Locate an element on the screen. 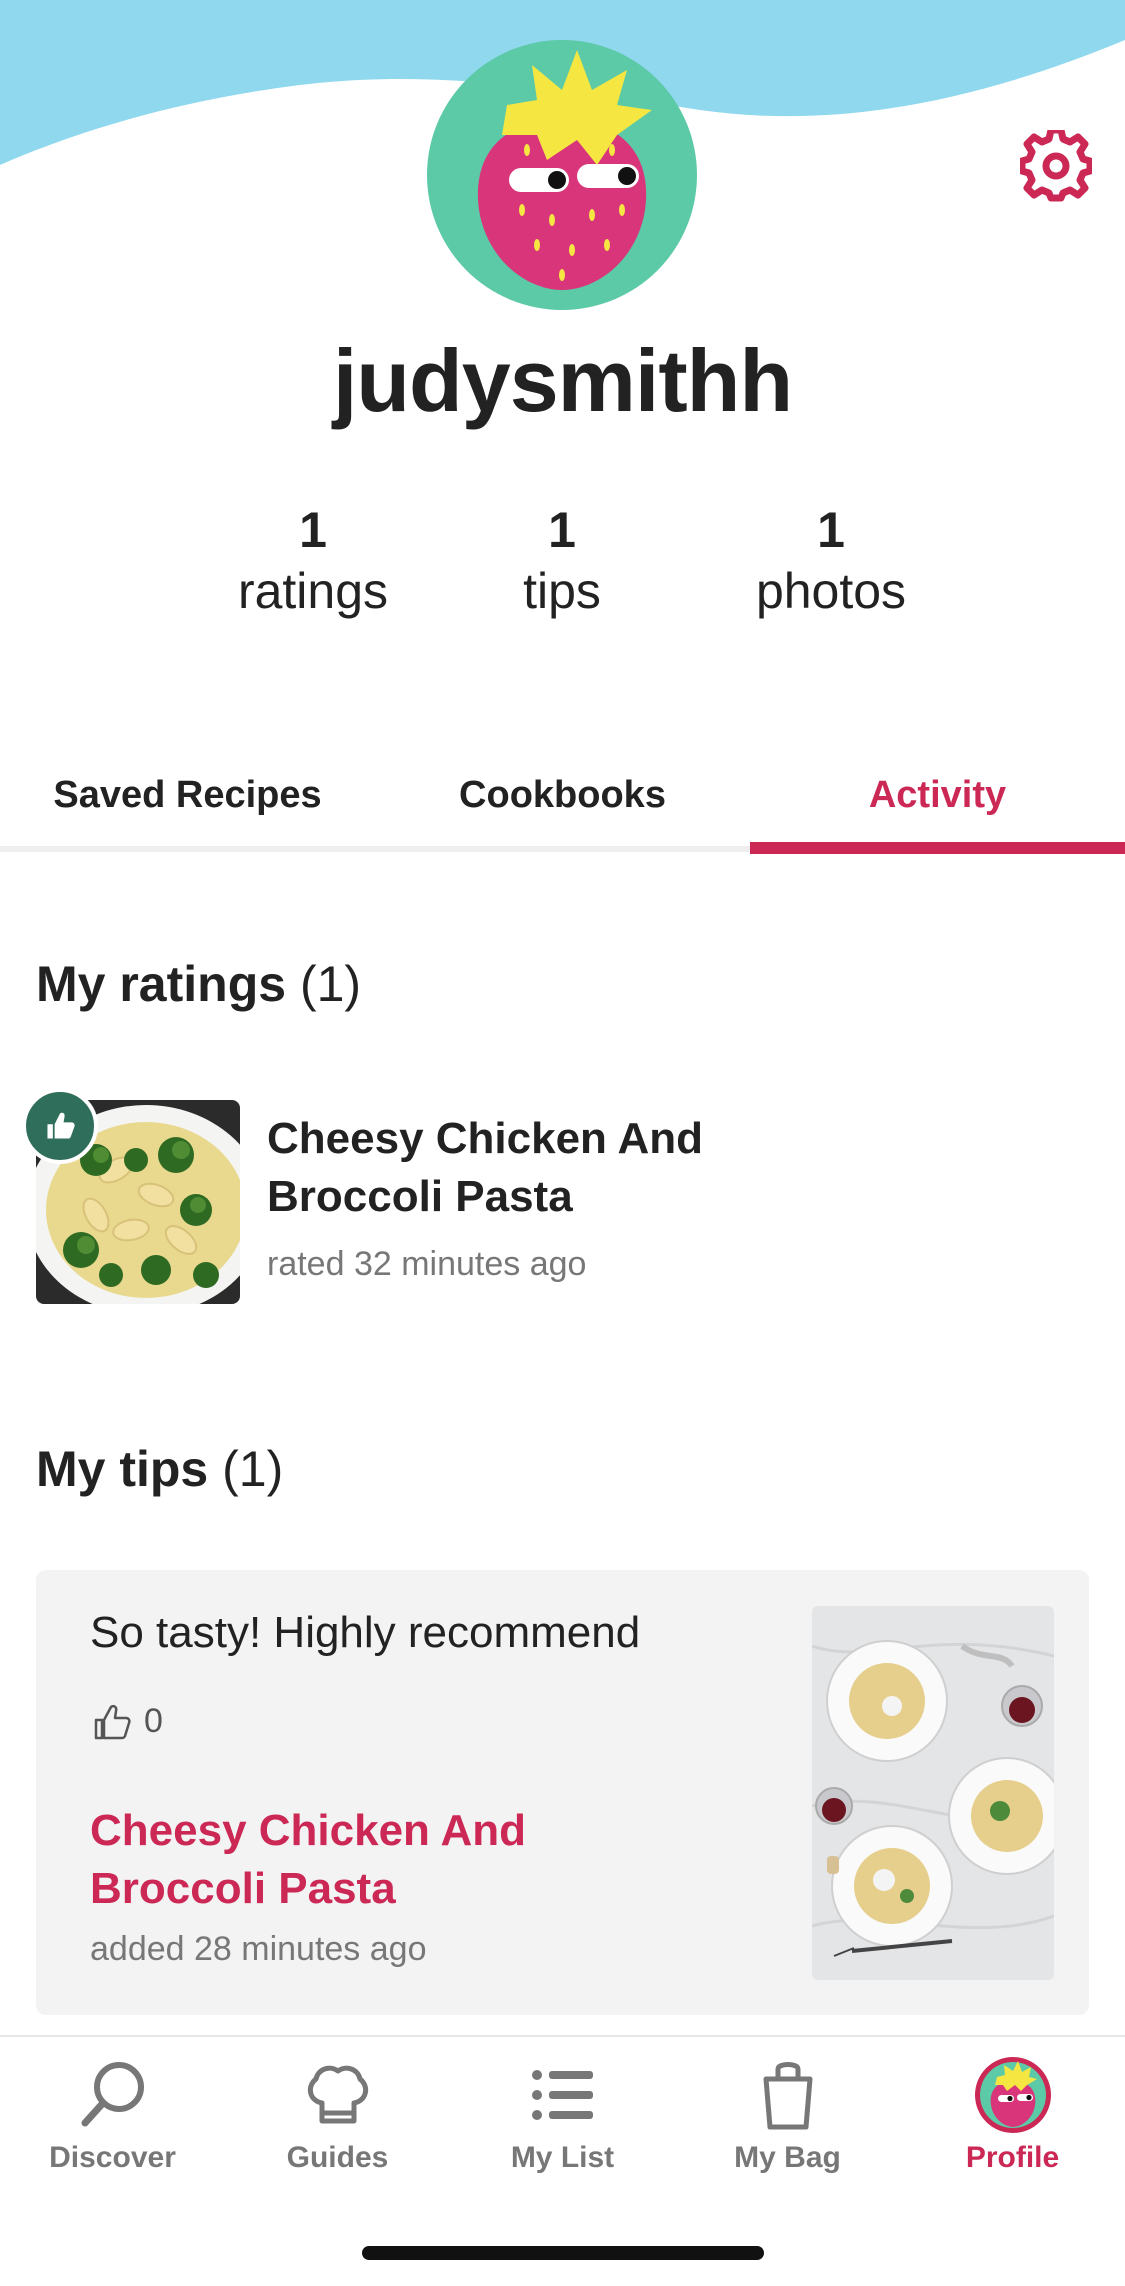  stat-photos: 1 photos is located at coordinates (831, 561).